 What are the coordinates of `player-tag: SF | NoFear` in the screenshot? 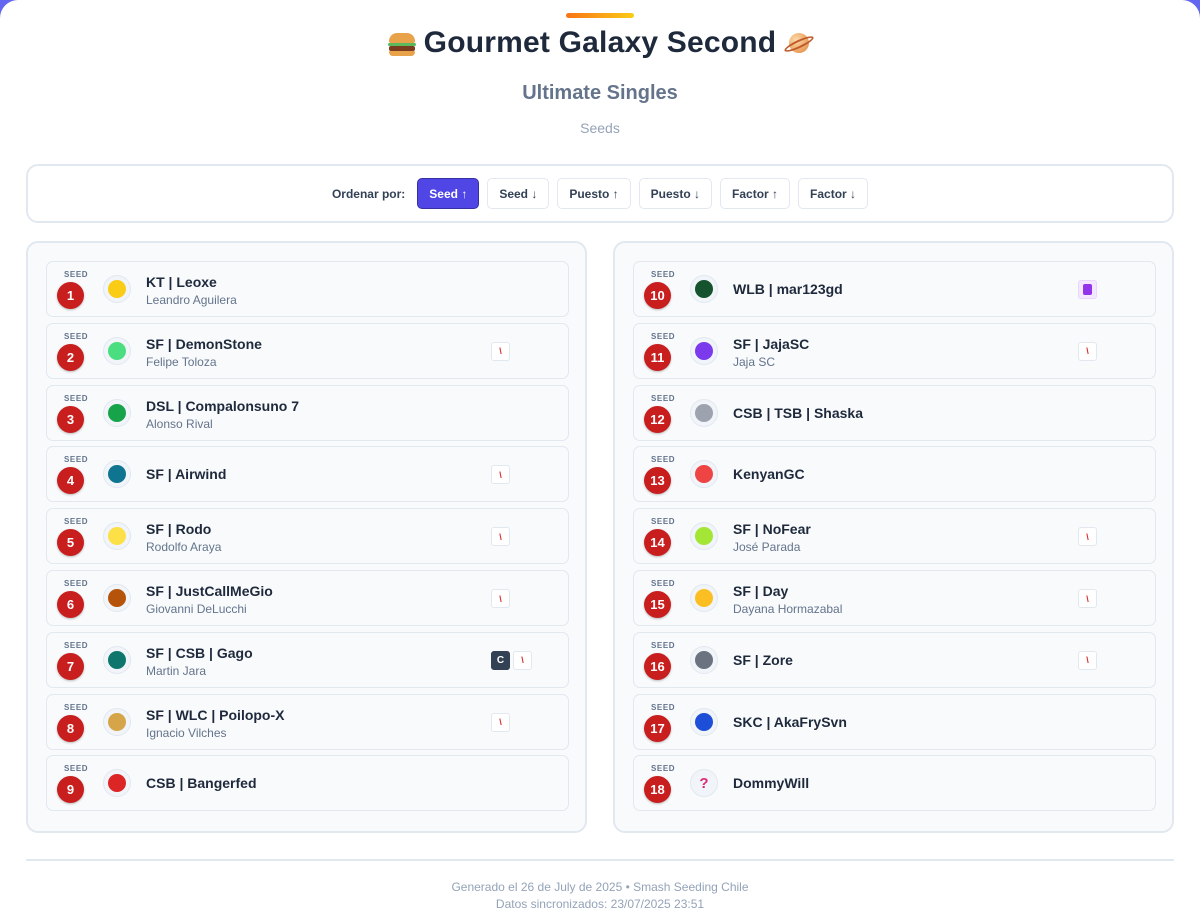 It's located at (772, 529).